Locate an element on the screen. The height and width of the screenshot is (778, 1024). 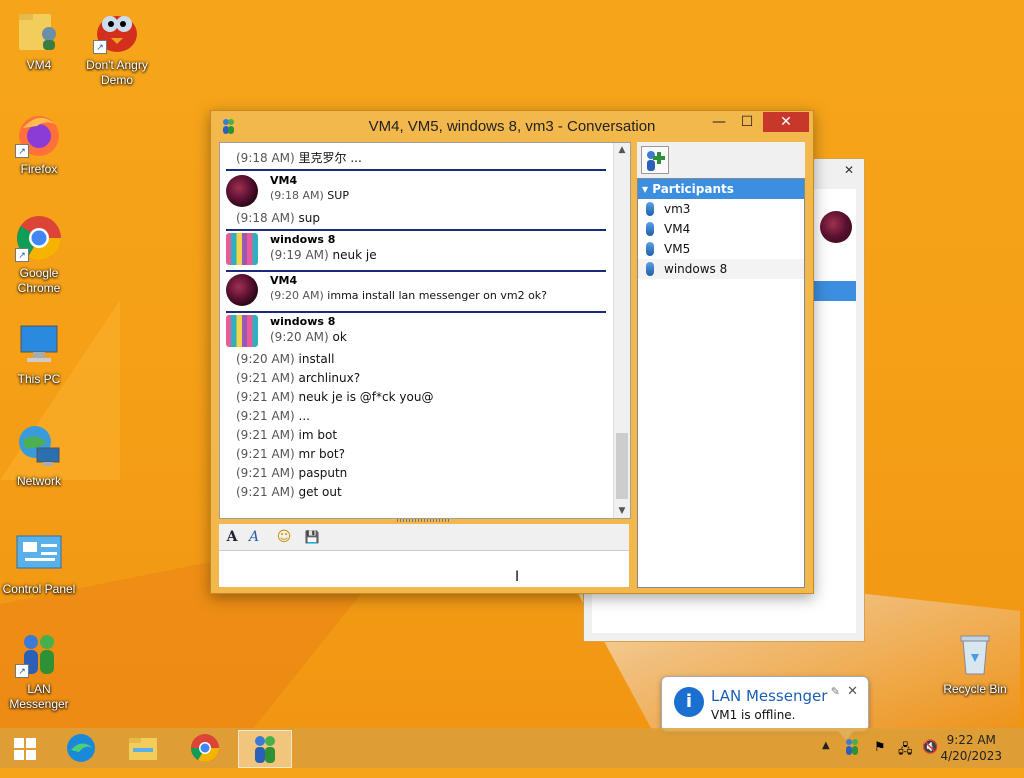
message-text: neuk je is located at coordinates (354, 255).